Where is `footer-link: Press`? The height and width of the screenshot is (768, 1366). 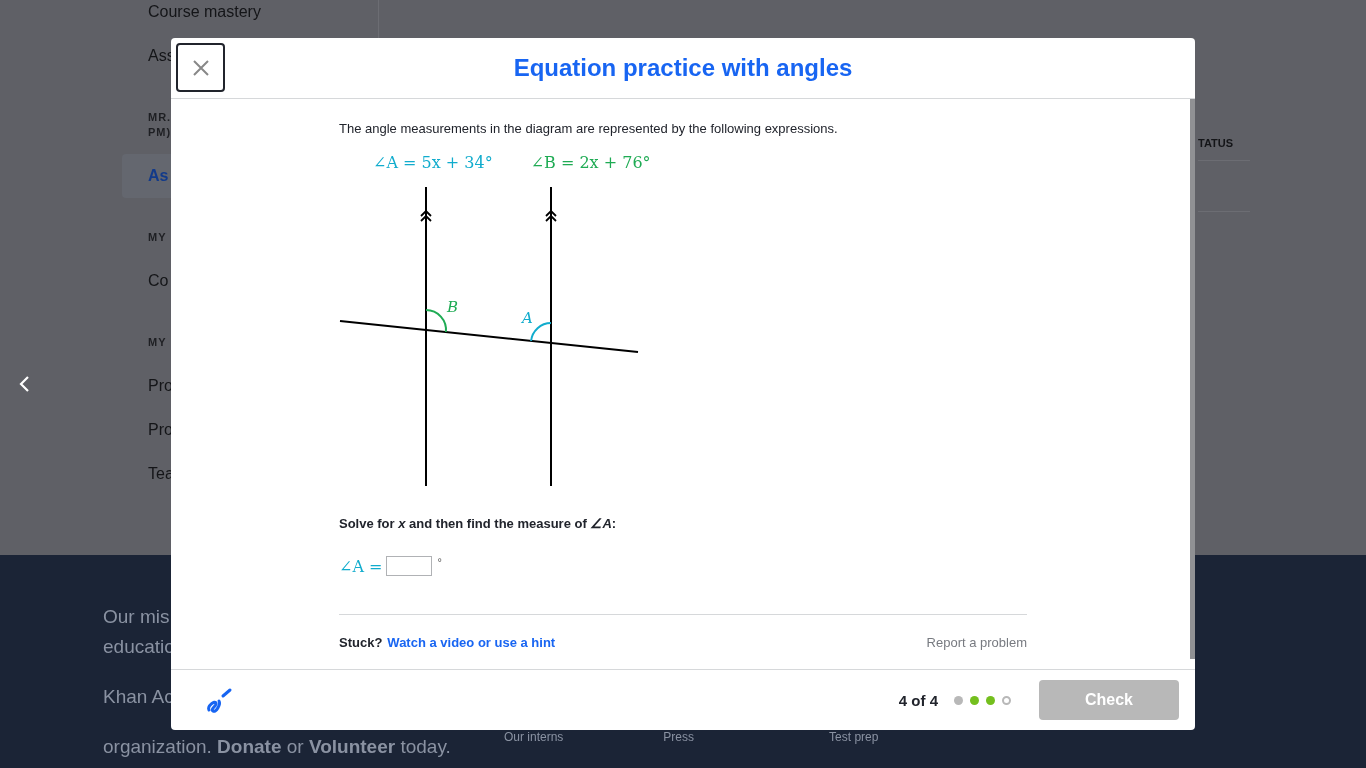 footer-link: Press is located at coordinates (679, 737).